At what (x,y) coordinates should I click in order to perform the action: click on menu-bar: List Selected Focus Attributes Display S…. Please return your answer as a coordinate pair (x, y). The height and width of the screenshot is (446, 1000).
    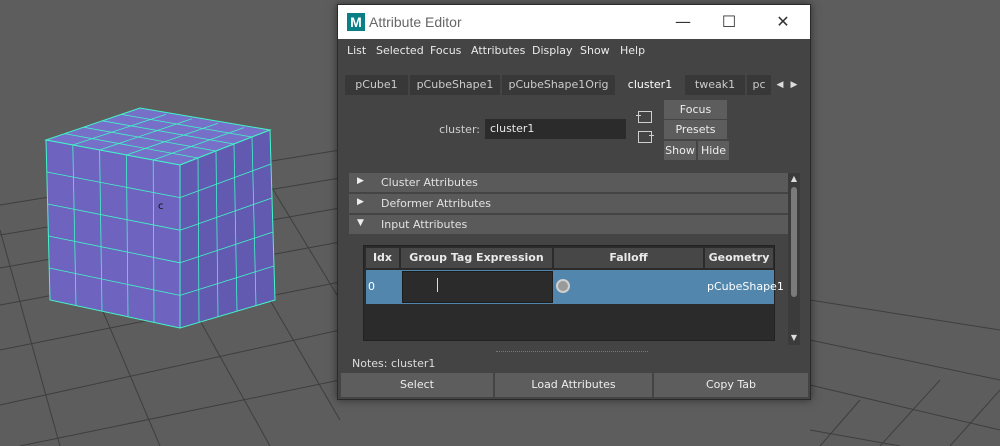
    Looking at the image, I should click on (574, 51).